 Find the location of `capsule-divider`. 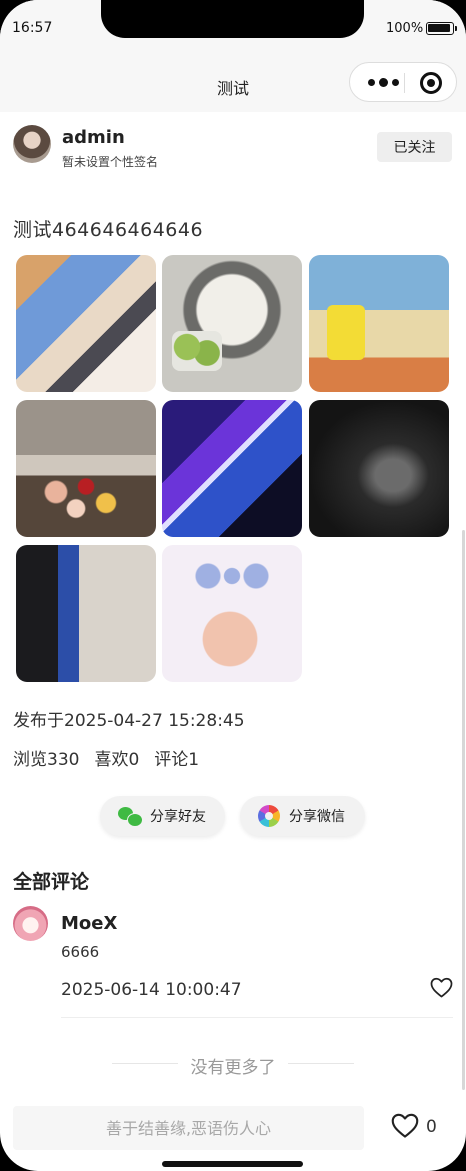

capsule-divider is located at coordinates (404, 83).